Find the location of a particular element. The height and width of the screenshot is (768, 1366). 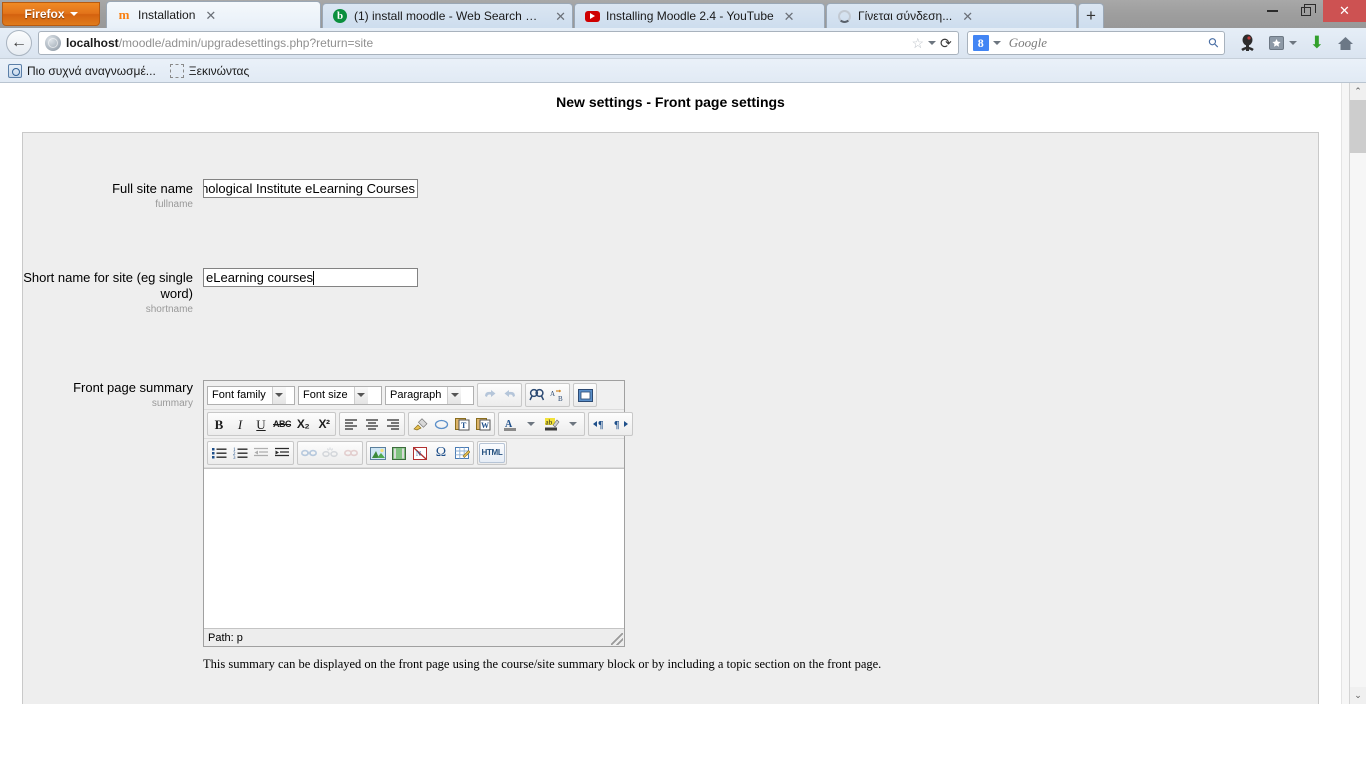

restore-button is located at coordinates (1306, 11).